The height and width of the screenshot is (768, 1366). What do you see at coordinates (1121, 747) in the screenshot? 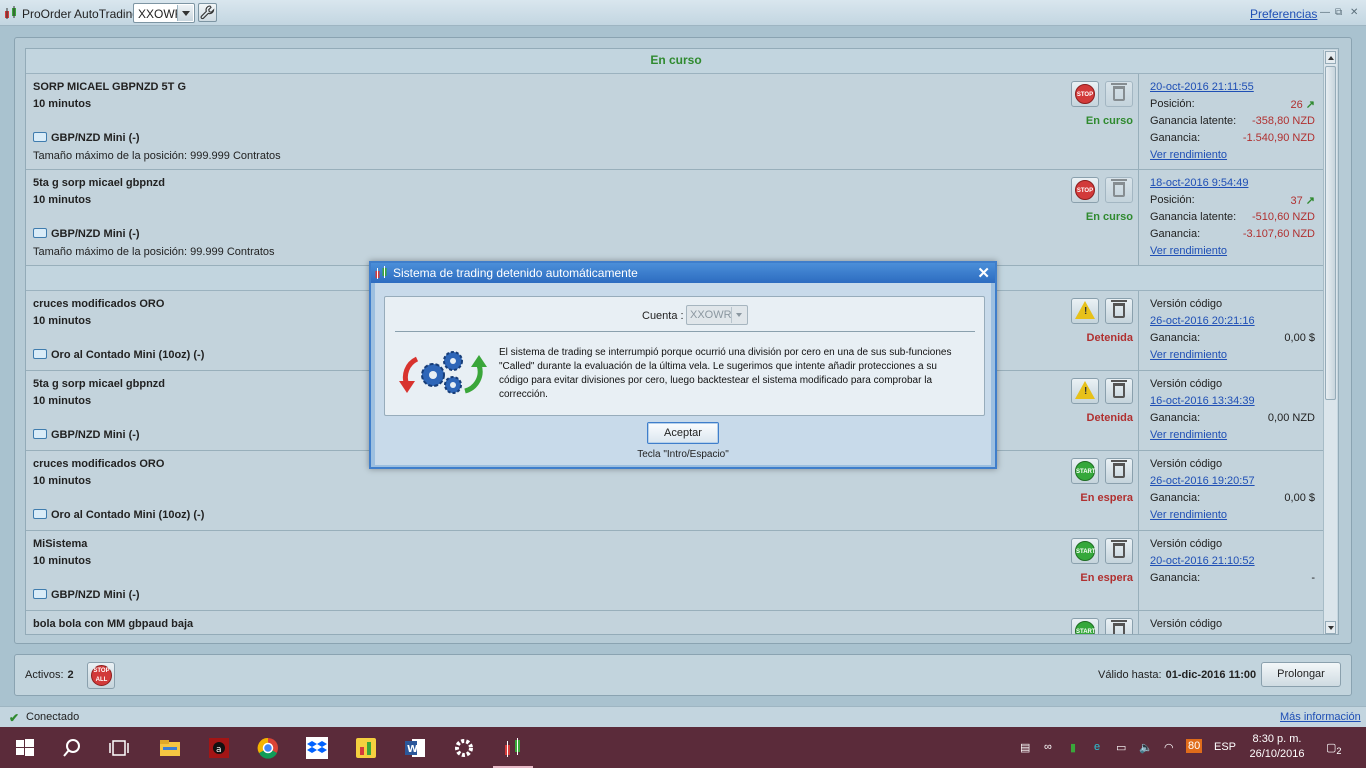
I see `battery-charging-icon: ▭` at bounding box center [1121, 747].